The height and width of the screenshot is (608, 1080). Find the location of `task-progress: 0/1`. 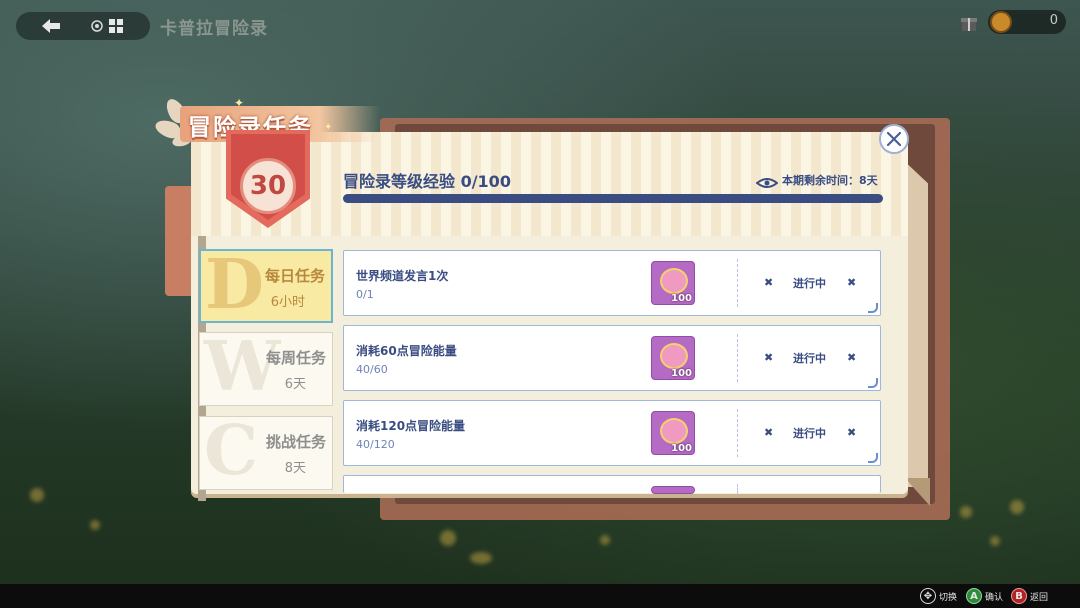

task-progress: 0/1 is located at coordinates (365, 294).